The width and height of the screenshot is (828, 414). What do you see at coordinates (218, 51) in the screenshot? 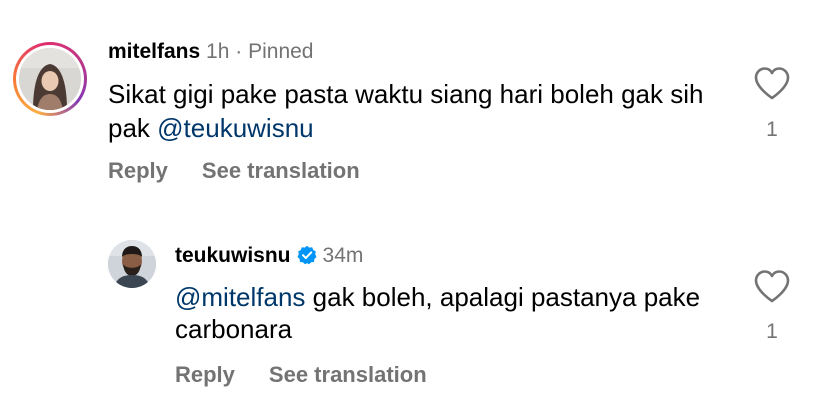
I see `comment-time: 1h` at bounding box center [218, 51].